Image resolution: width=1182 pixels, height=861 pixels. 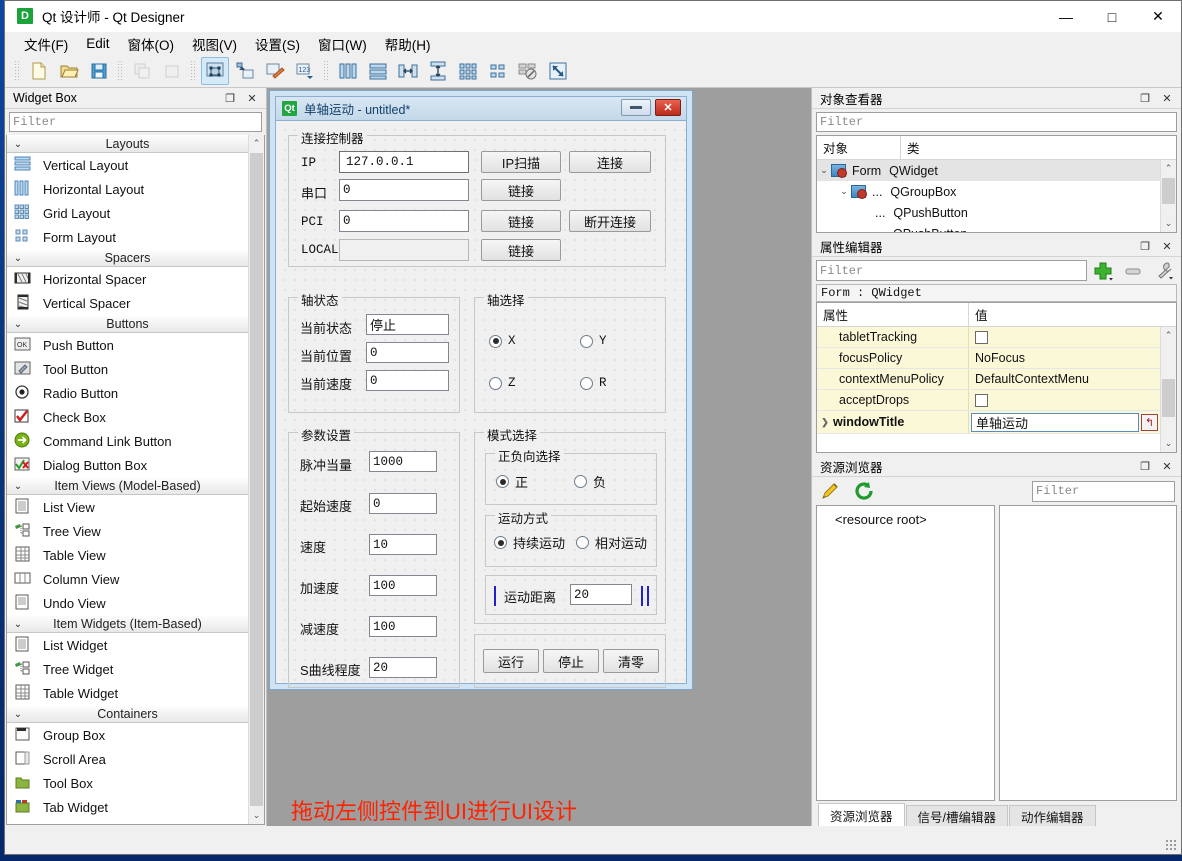 I want to click on axis-select-group-box: 轴选择 X Y Z R, so click(x=570, y=351).